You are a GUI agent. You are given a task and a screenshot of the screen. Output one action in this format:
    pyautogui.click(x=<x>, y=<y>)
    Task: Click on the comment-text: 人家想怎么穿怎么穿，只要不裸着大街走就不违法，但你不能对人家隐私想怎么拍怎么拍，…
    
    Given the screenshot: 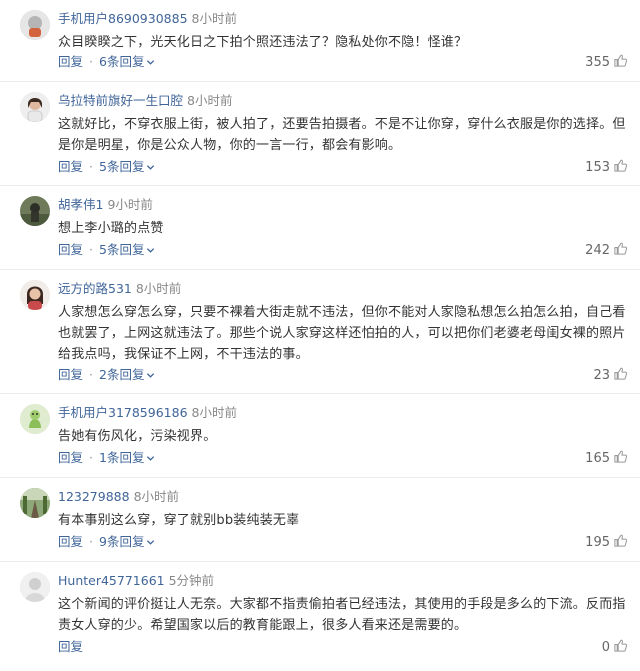 What is the action you would take?
    pyautogui.click(x=342, y=333)
    